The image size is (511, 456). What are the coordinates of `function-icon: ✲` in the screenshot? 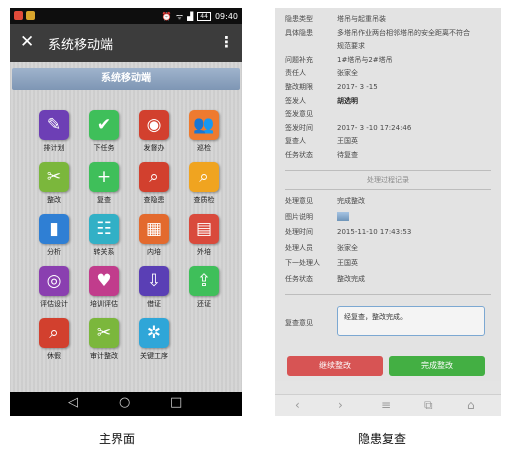 It's located at (154, 333).